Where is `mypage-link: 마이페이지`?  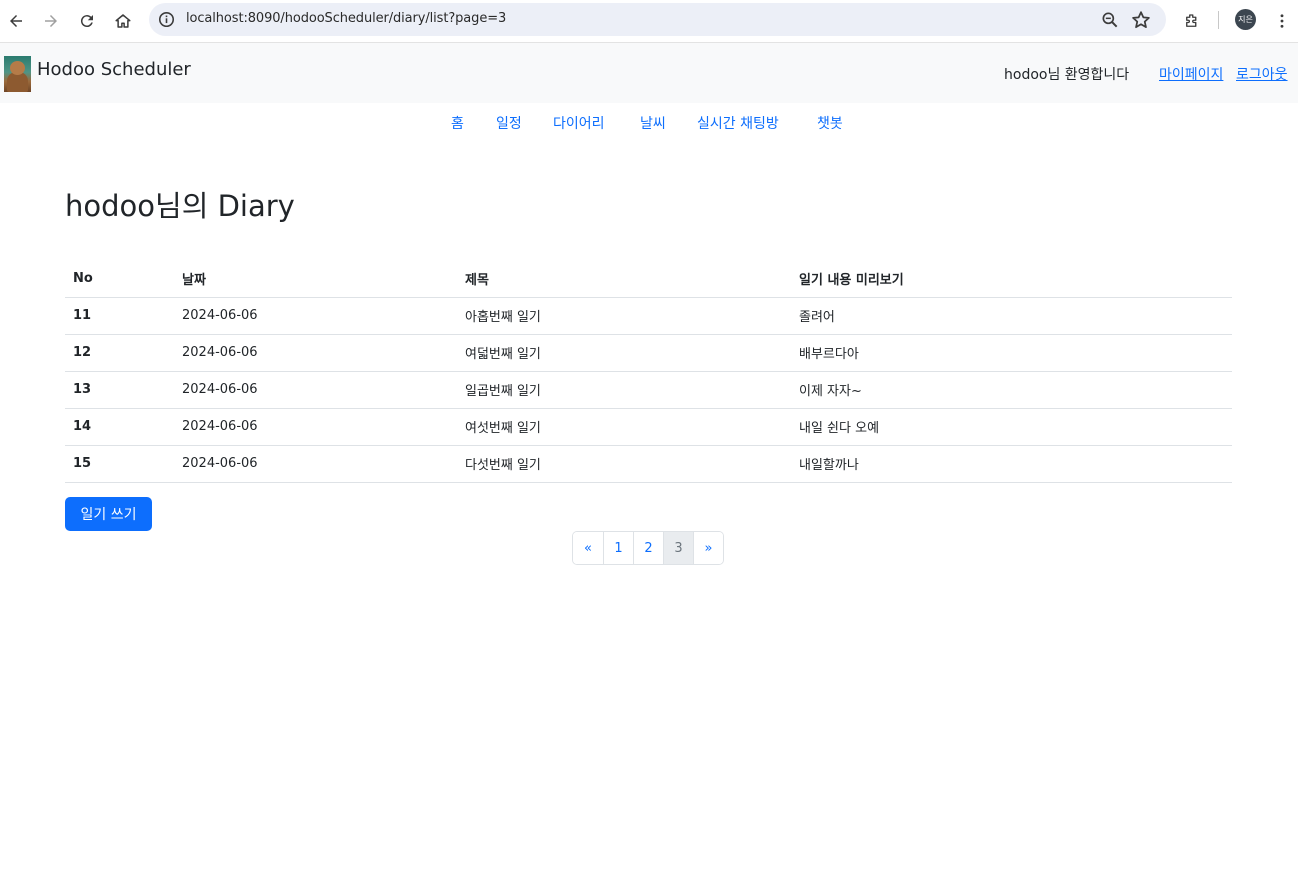
mypage-link: 마이페이지 is located at coordinates (1191, 74).